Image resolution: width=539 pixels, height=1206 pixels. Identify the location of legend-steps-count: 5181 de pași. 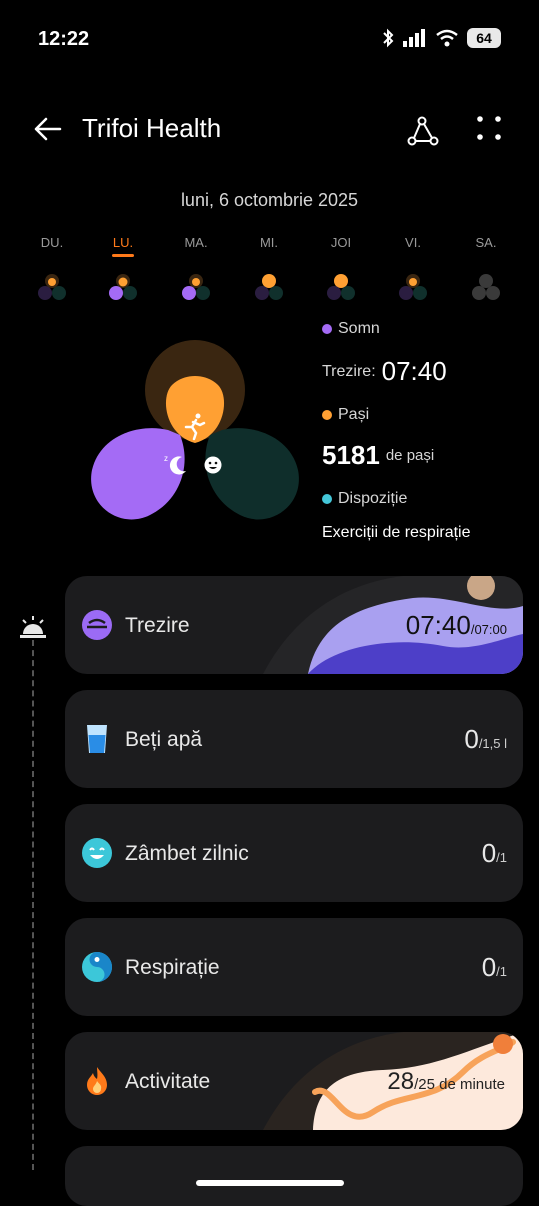
(378, 455).